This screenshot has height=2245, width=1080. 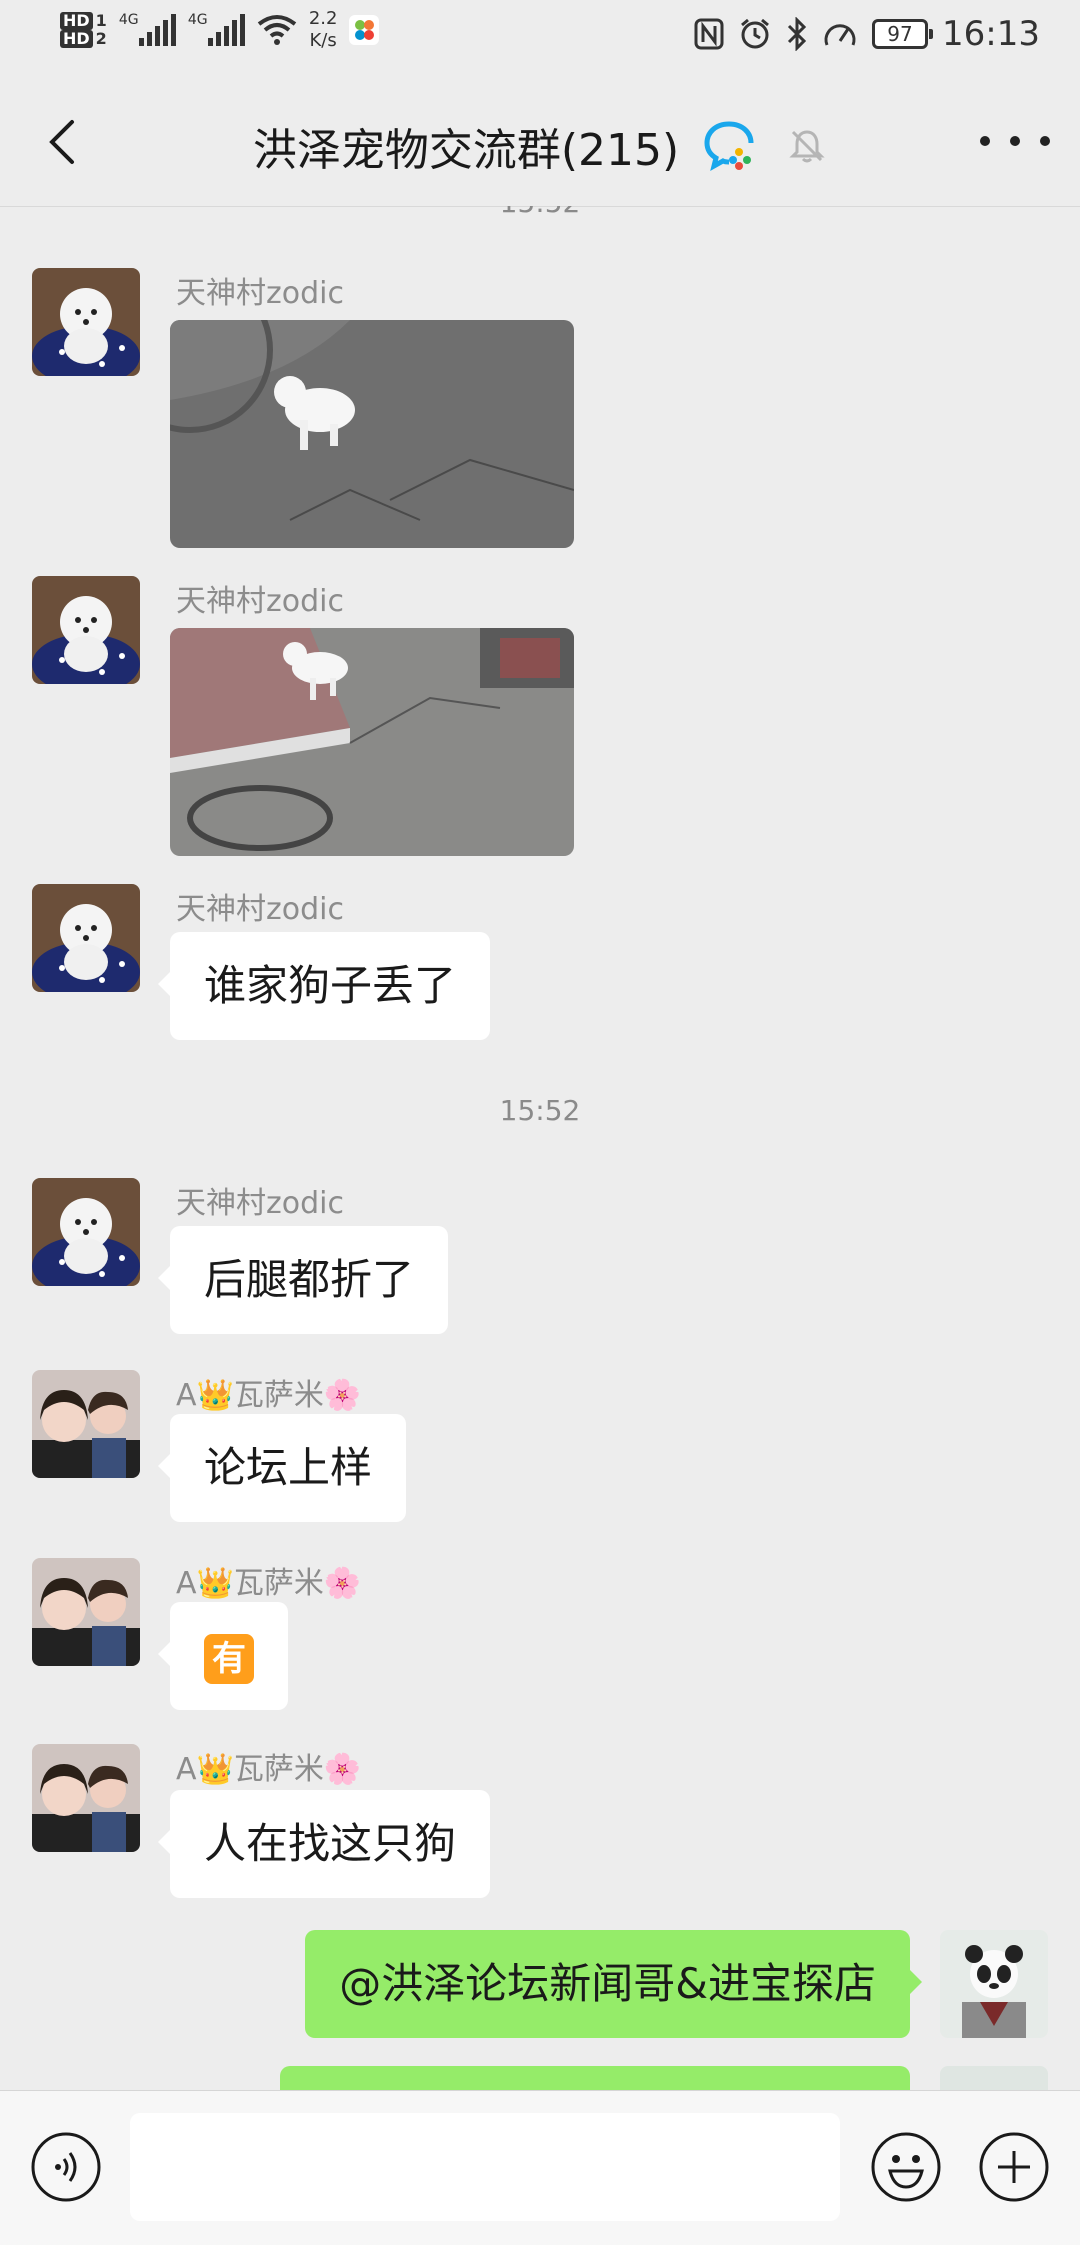 What do you see at coordinates (277, 30) in the screenshot?
I see `wifi-icon` at bounding box center [277, 30].